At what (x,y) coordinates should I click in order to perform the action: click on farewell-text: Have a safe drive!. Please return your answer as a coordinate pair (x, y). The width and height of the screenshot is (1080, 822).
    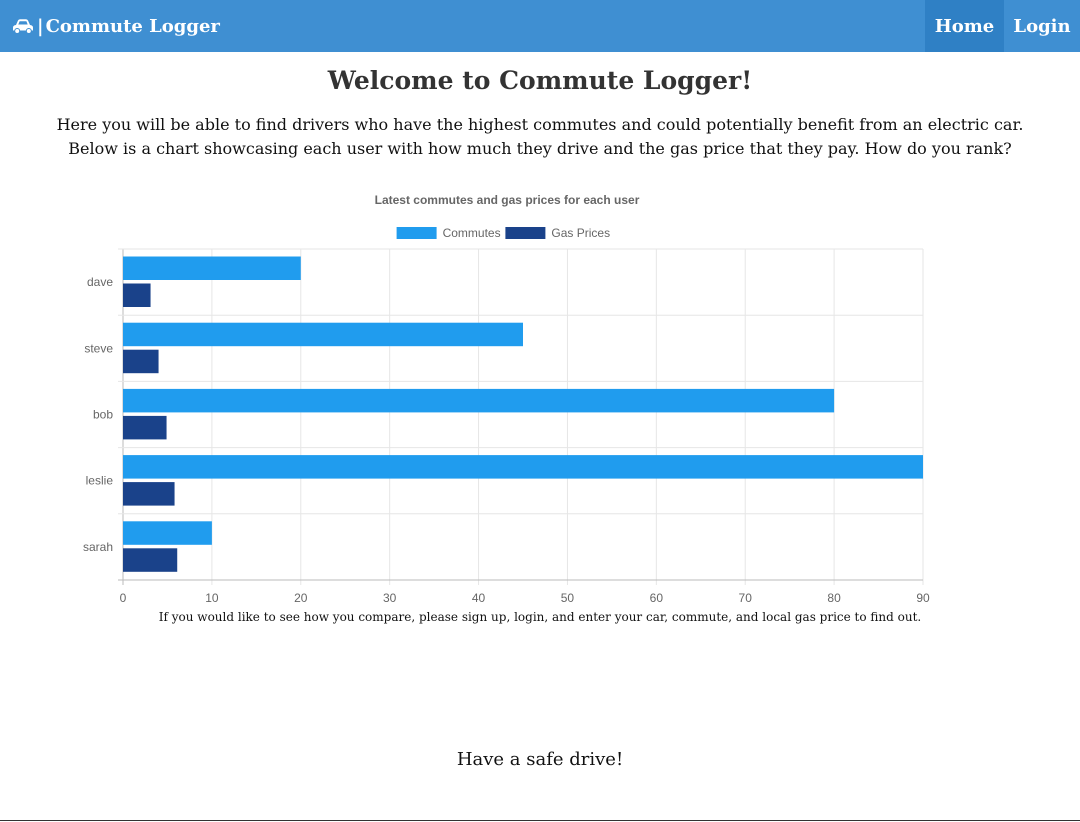
    Looking at the image, I should click on (540, 759).